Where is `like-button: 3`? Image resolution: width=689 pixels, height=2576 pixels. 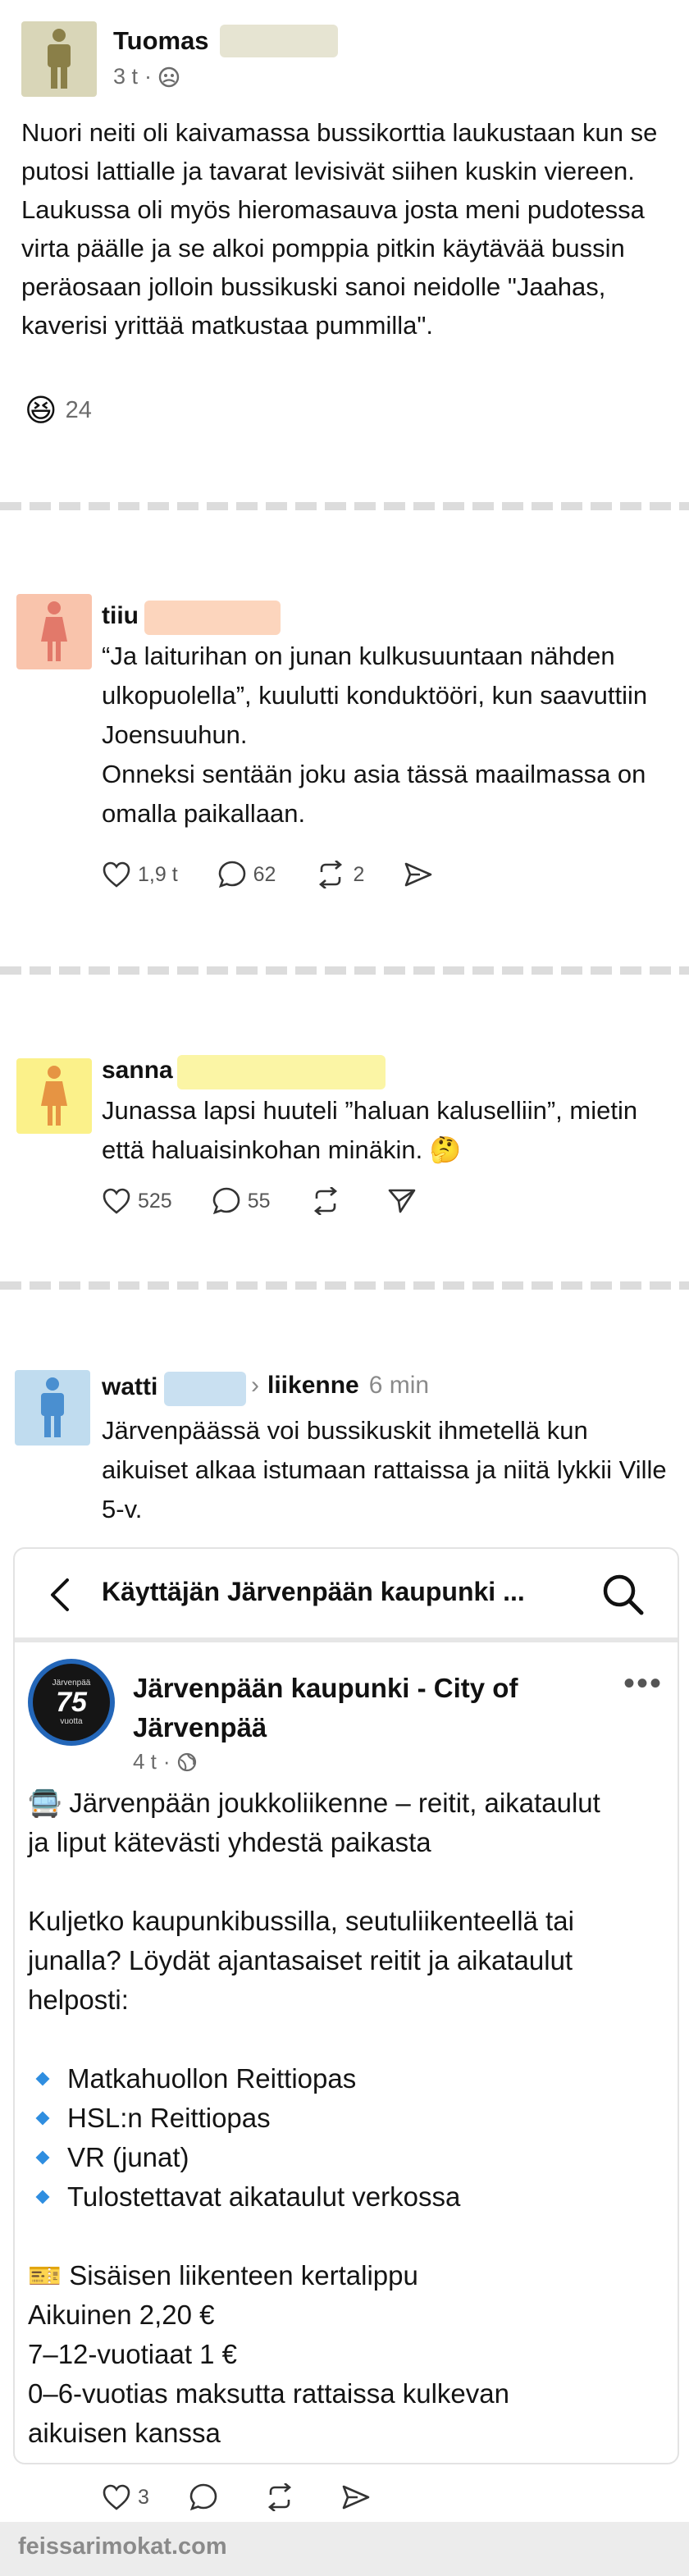 like-button: 3 is located at coordinates (125, 2497).